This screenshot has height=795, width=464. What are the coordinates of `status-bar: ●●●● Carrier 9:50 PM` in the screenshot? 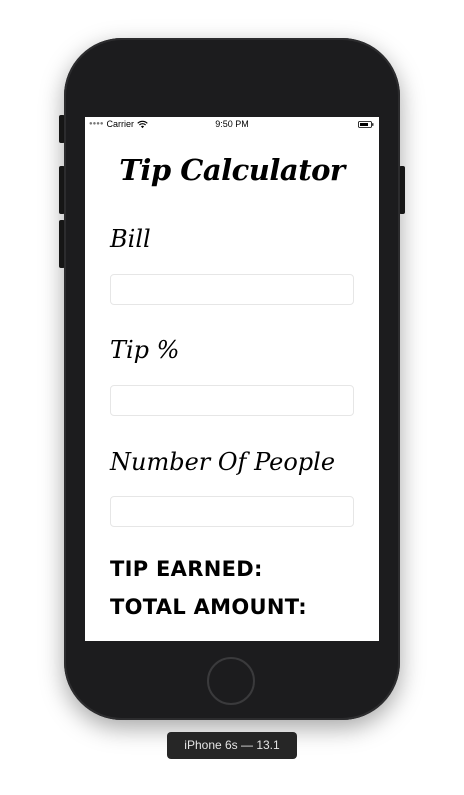 It's located at (232, 125).